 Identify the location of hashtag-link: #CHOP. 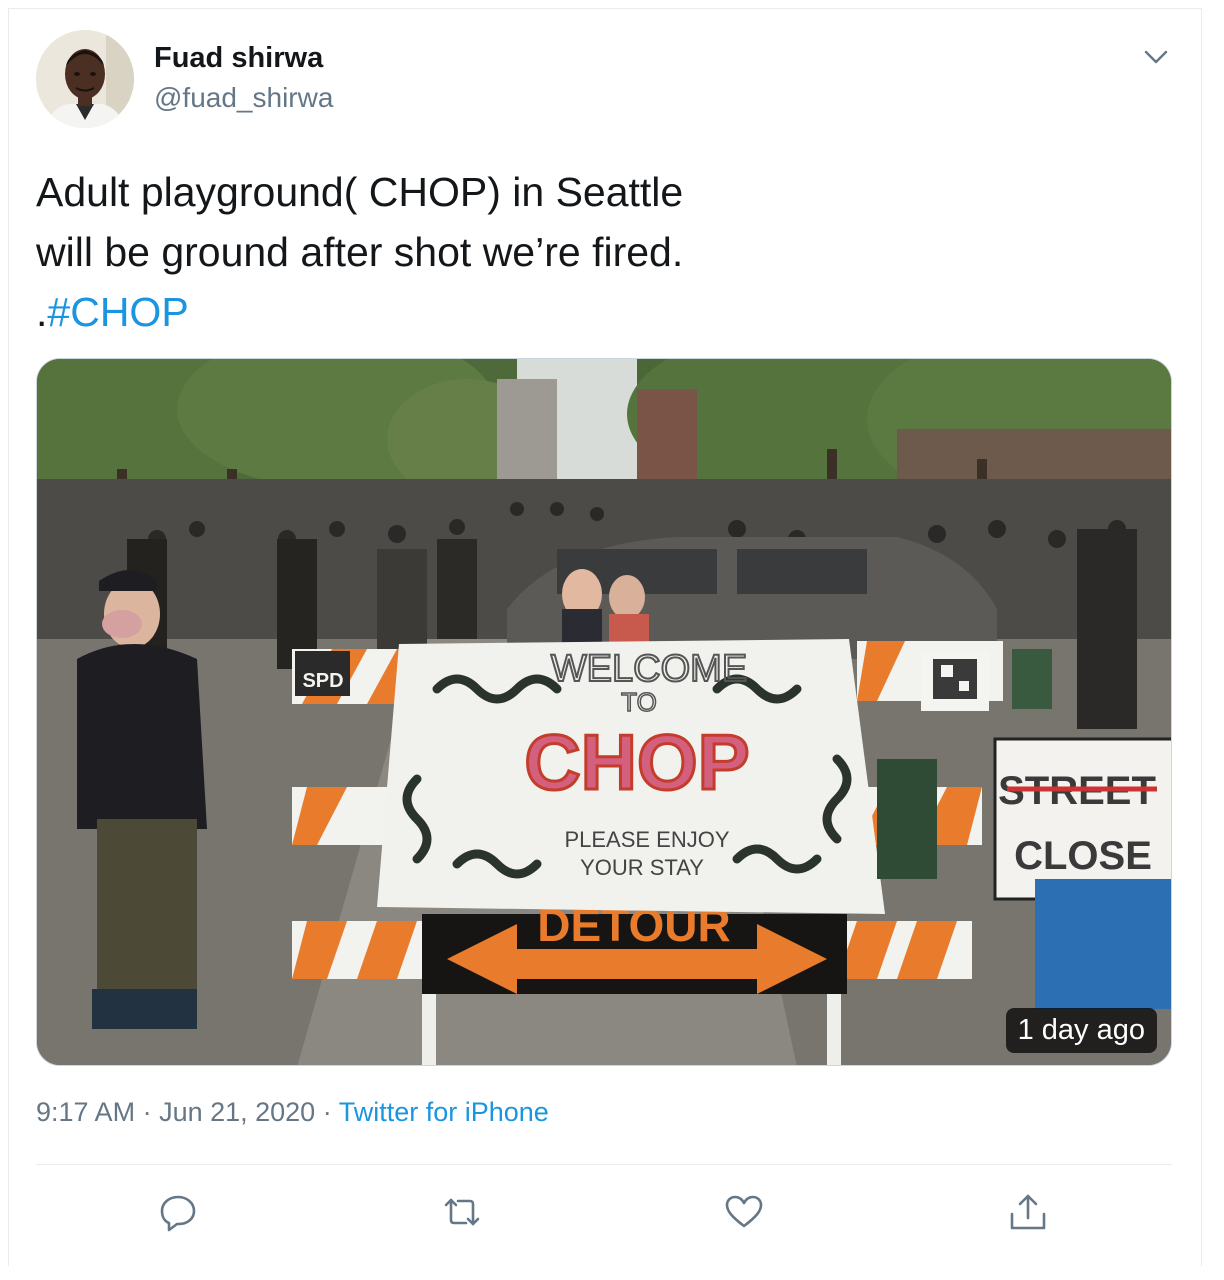
(117, 312).